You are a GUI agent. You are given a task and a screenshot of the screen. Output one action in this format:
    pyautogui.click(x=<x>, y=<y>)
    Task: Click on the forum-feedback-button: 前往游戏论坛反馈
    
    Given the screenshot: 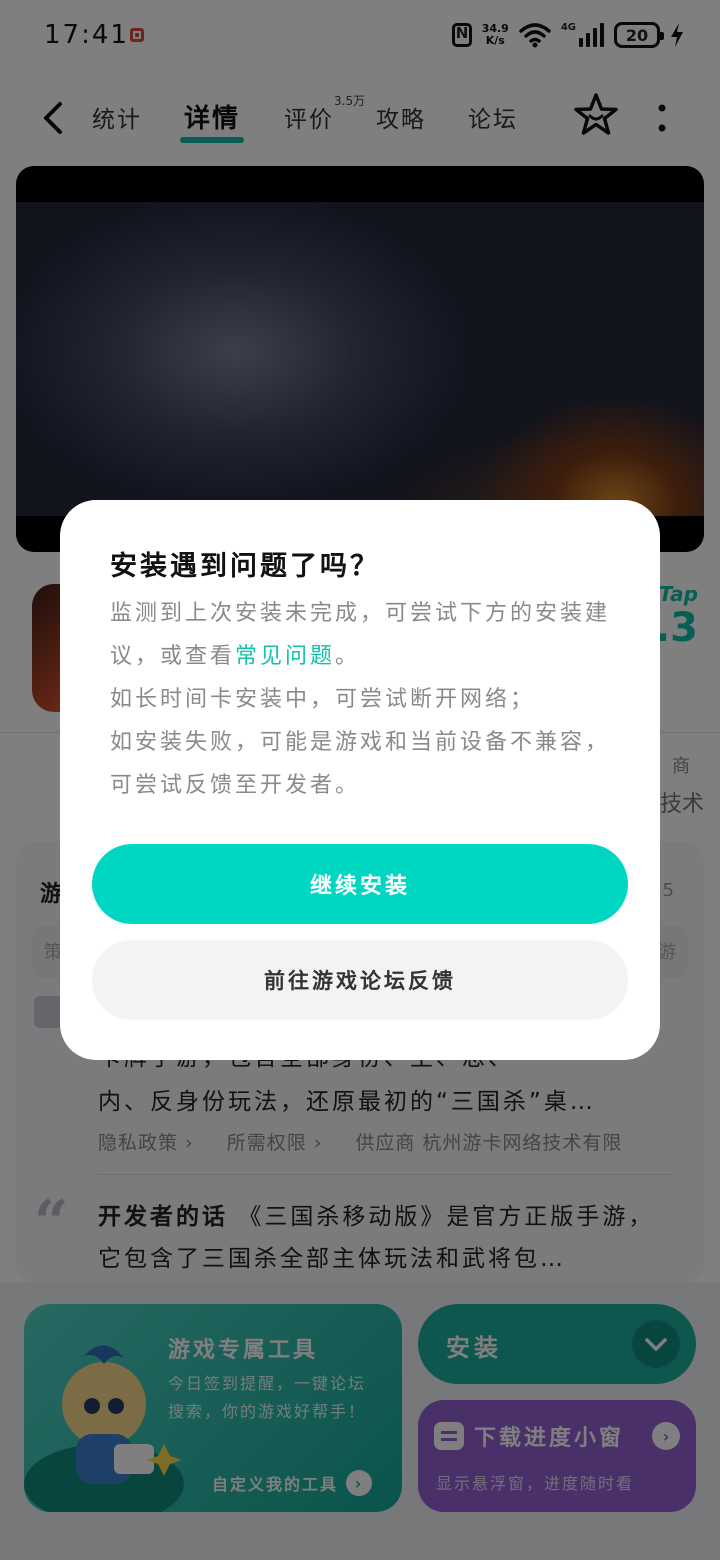 What is the action you would take?
    pyautogui.click(x=360, y=980)
    